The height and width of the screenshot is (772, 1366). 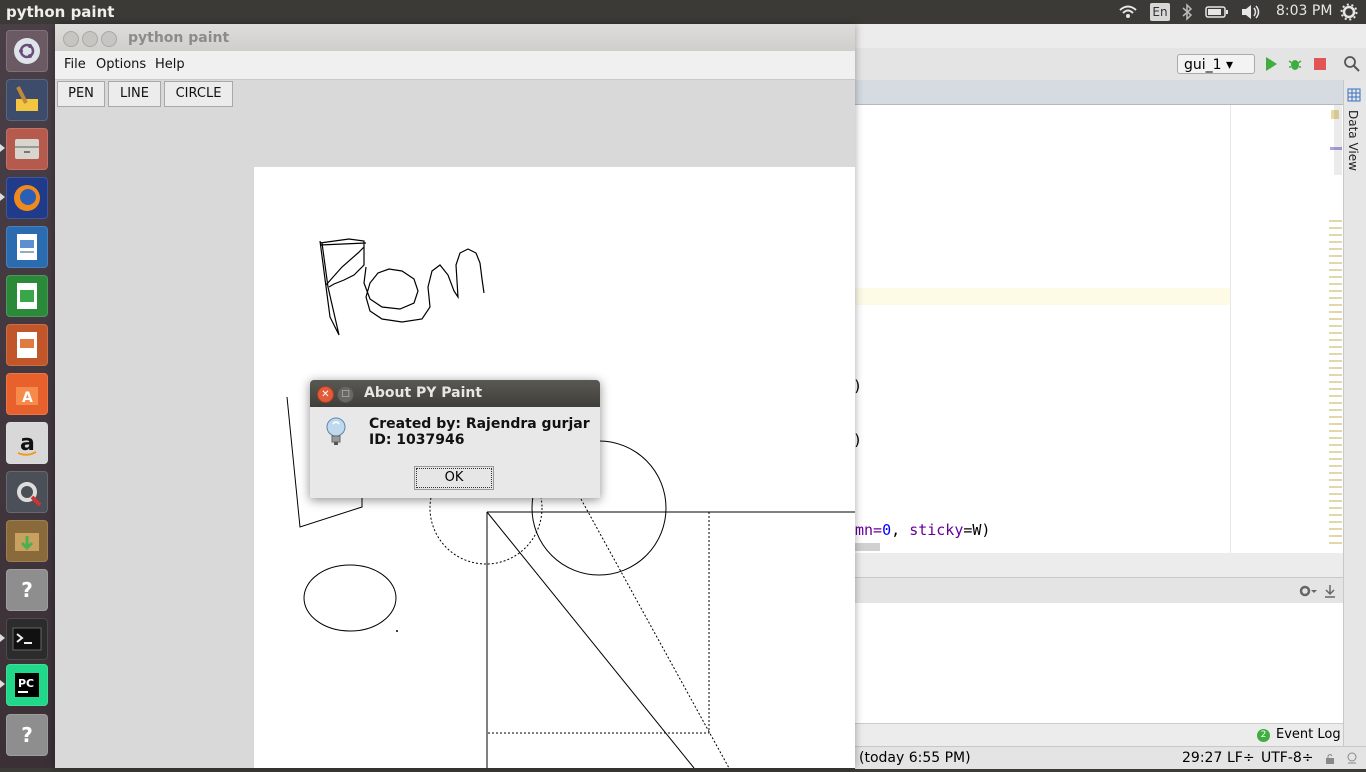 I want to click on ok-button: OK, so click(x=454, y=478).